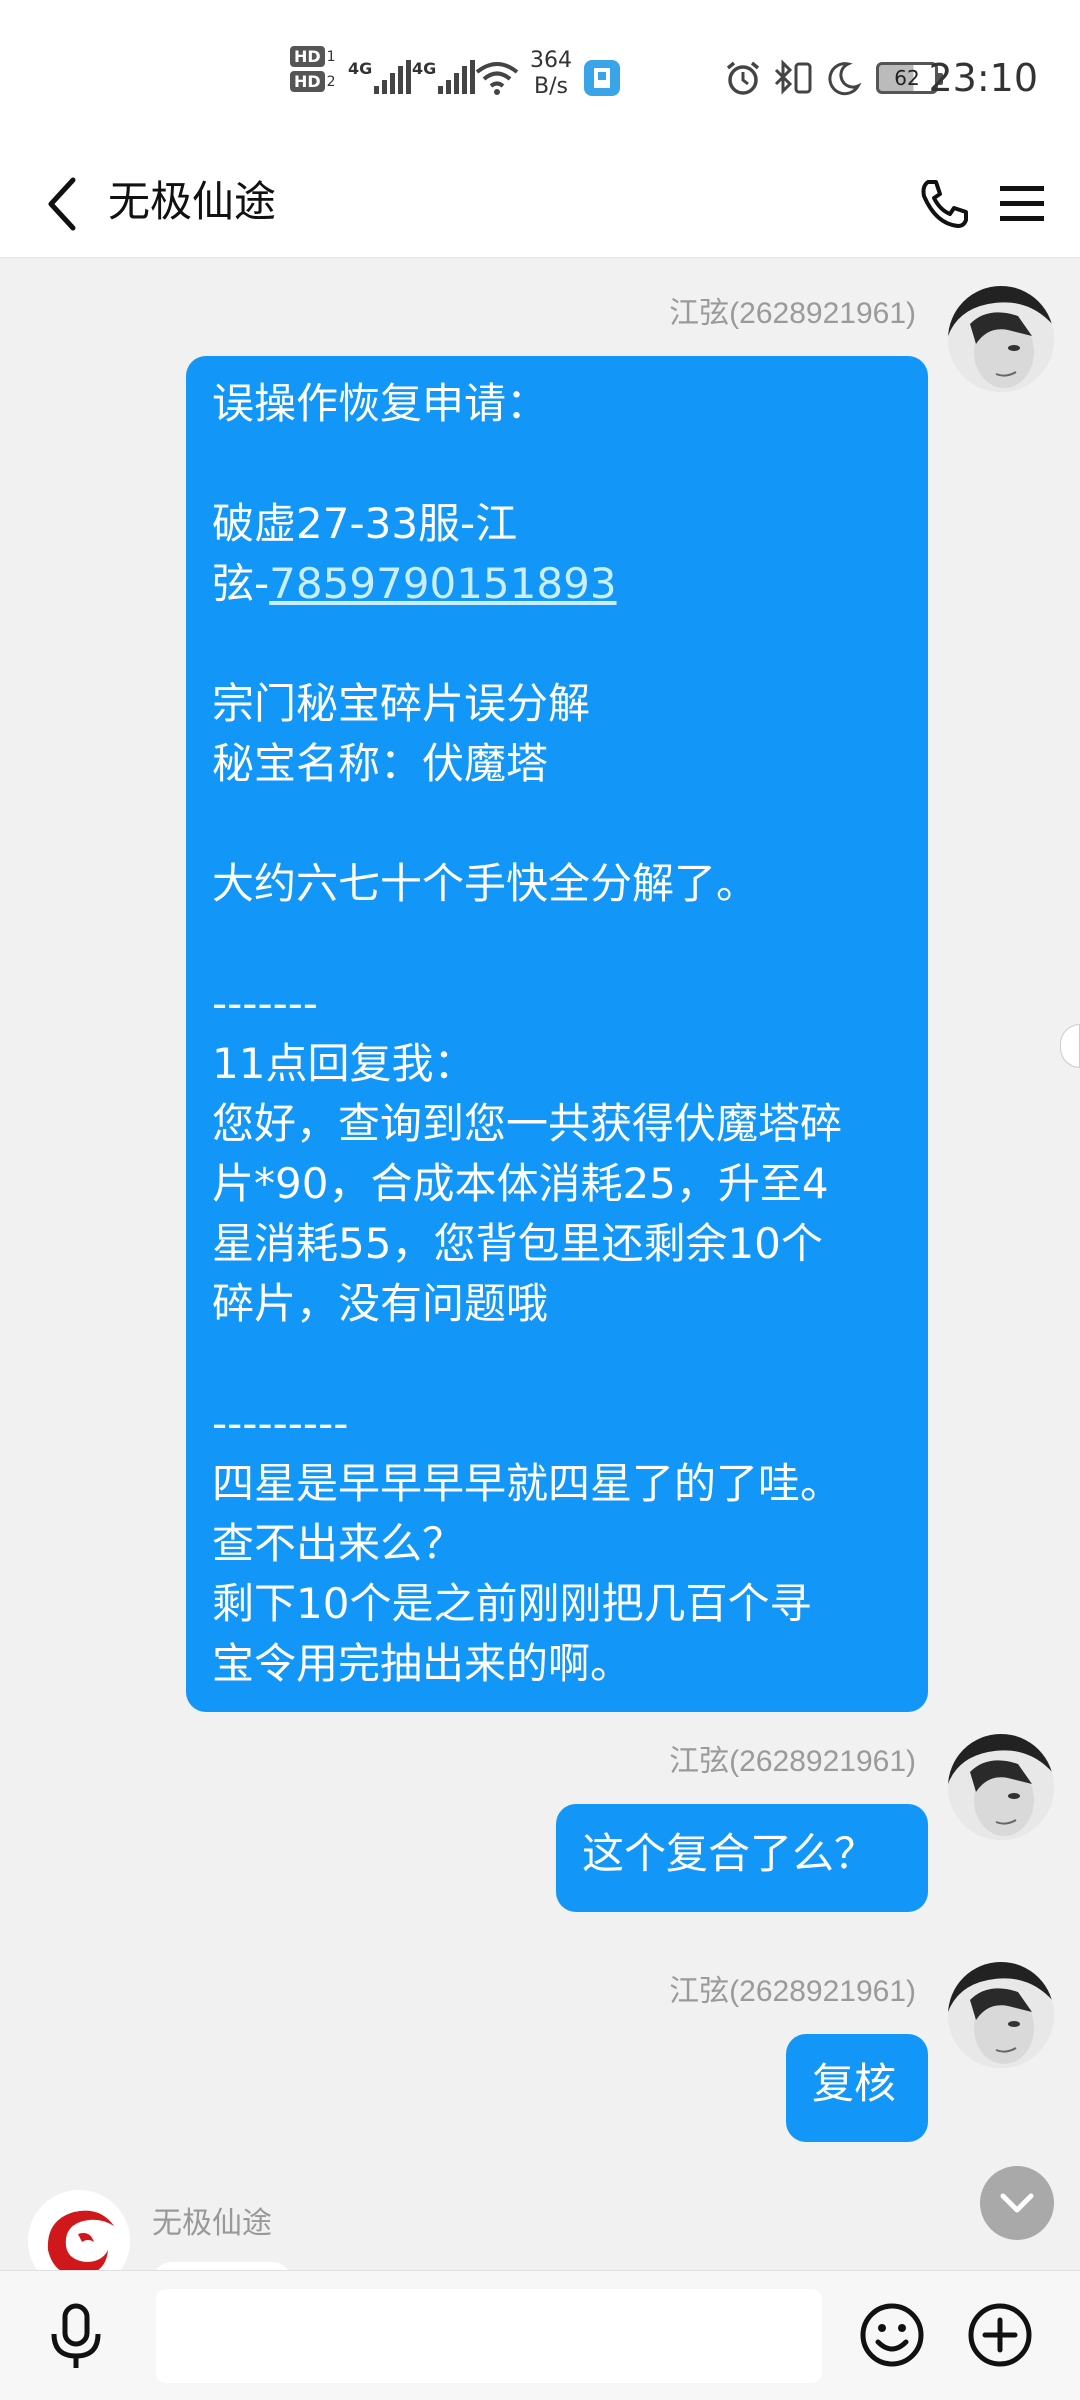  I want to click on message-input, so click(489, 2336).